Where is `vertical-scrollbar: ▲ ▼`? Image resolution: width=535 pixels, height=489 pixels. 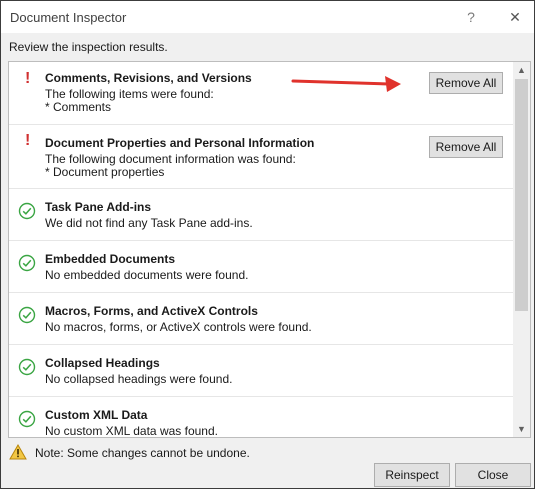
vertical-scrollbar: ▲ ▼ is located at coordinates (521, 249).